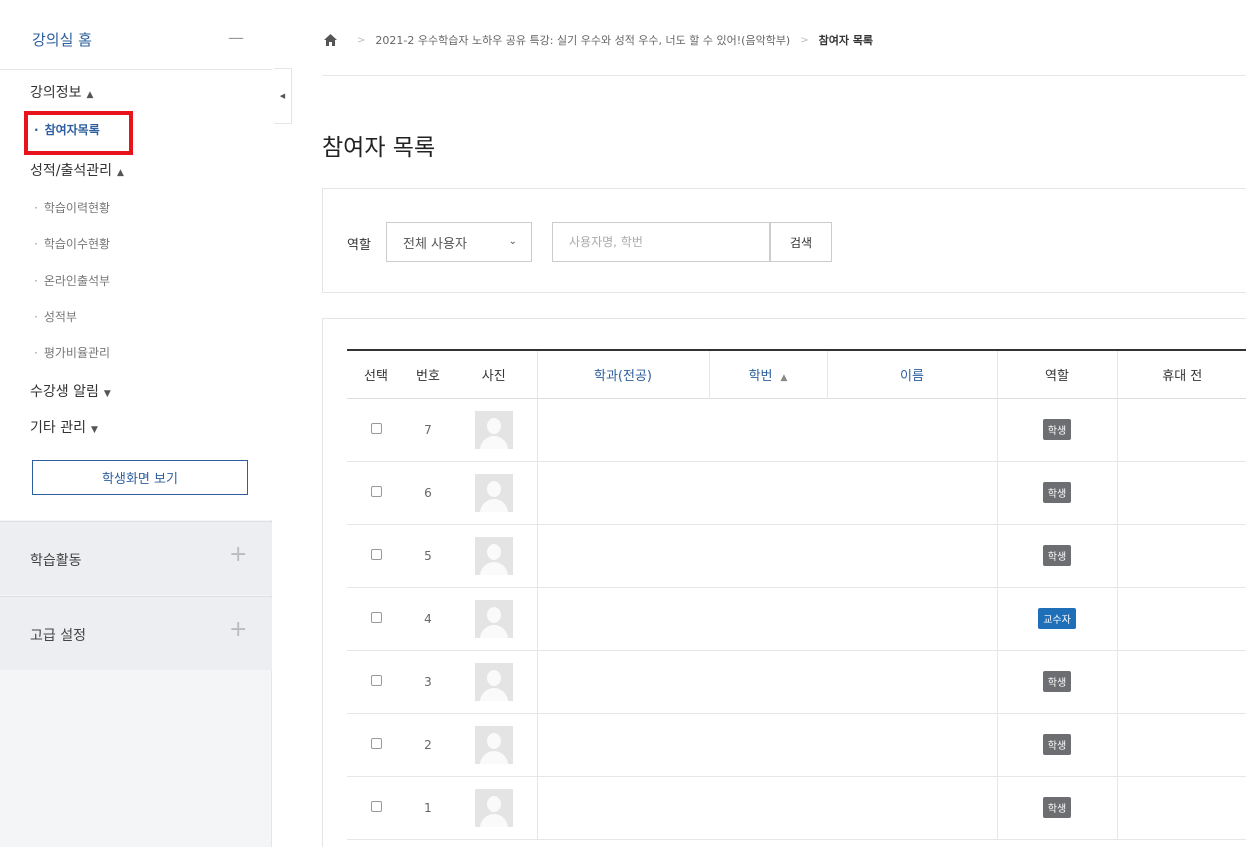  What do you see at coordinates (136, 633) in the screenshot?
I see `sidebar-section-advanced: 고급 설정 +` at bounding box center [136, 633].